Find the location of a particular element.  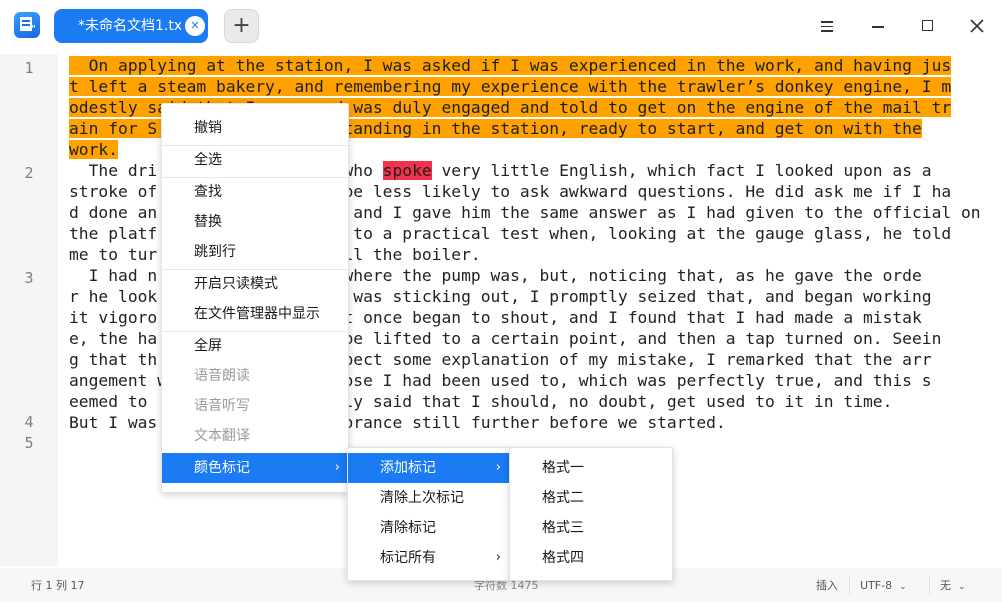

tab-document: *未命名文档1.txt ✕ is located at coordinates (131, 26).